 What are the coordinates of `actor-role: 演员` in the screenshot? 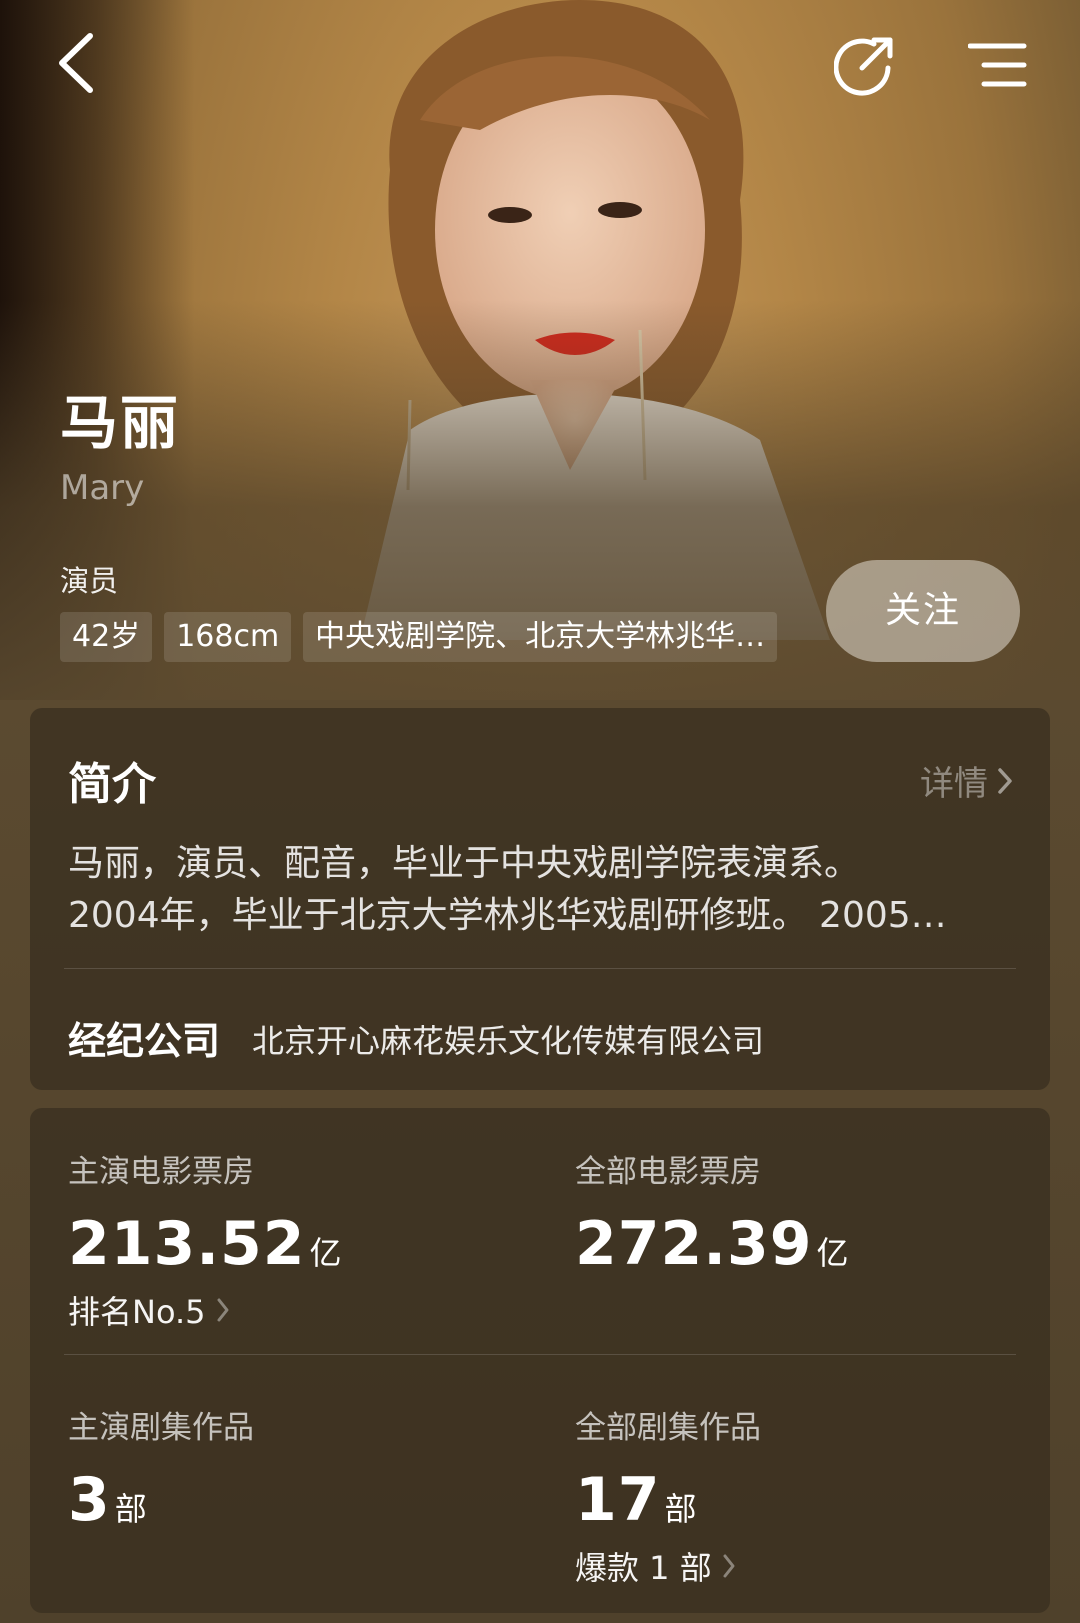 It's located at (89, 581).